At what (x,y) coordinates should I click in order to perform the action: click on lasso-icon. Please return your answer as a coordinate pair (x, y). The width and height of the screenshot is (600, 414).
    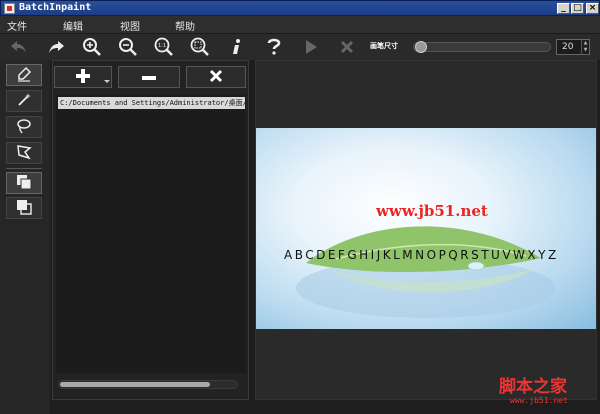
    Looking at the image, I should click on (24, 127).